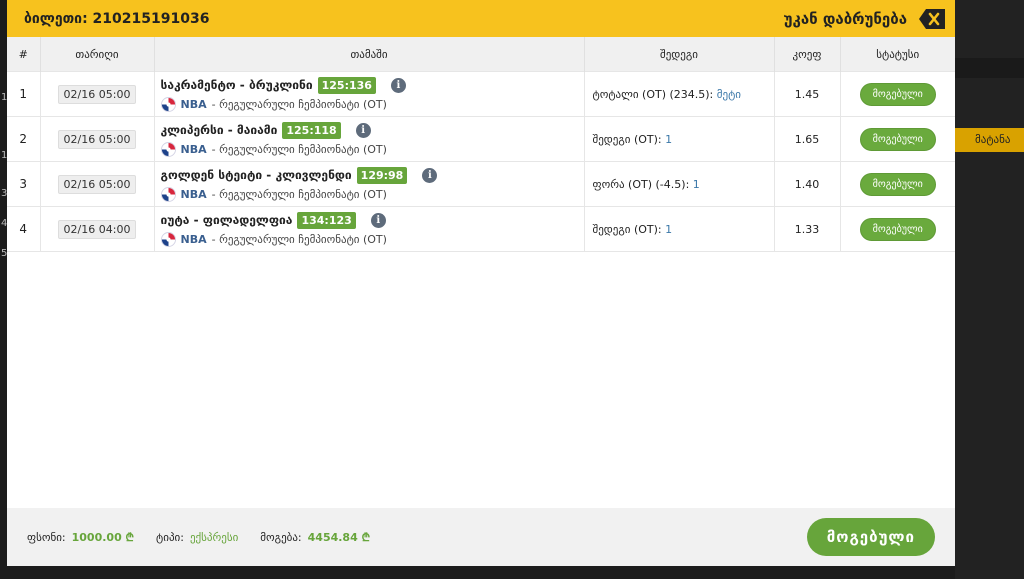 This screenshot has width=1024, height=579. Describe the element at coordinates (989, 289) in the screenshot. I see `background-page-right` at that location.